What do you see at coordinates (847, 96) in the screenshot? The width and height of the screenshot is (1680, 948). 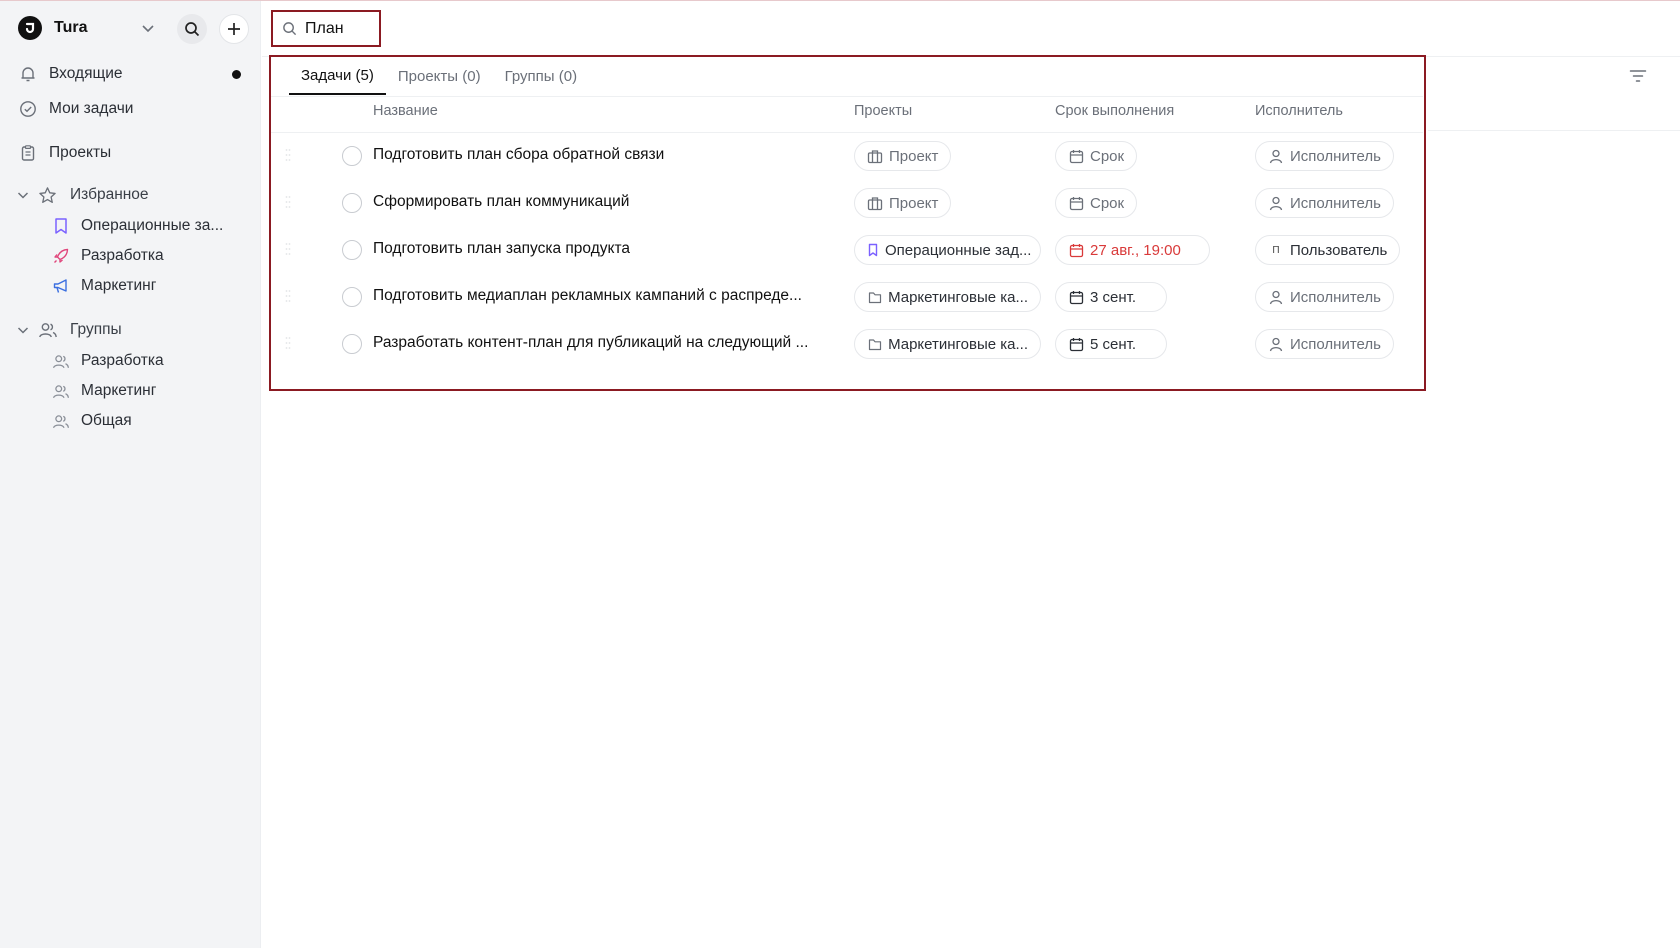 I see `tabs-divider` at bounding box center [847, 96].